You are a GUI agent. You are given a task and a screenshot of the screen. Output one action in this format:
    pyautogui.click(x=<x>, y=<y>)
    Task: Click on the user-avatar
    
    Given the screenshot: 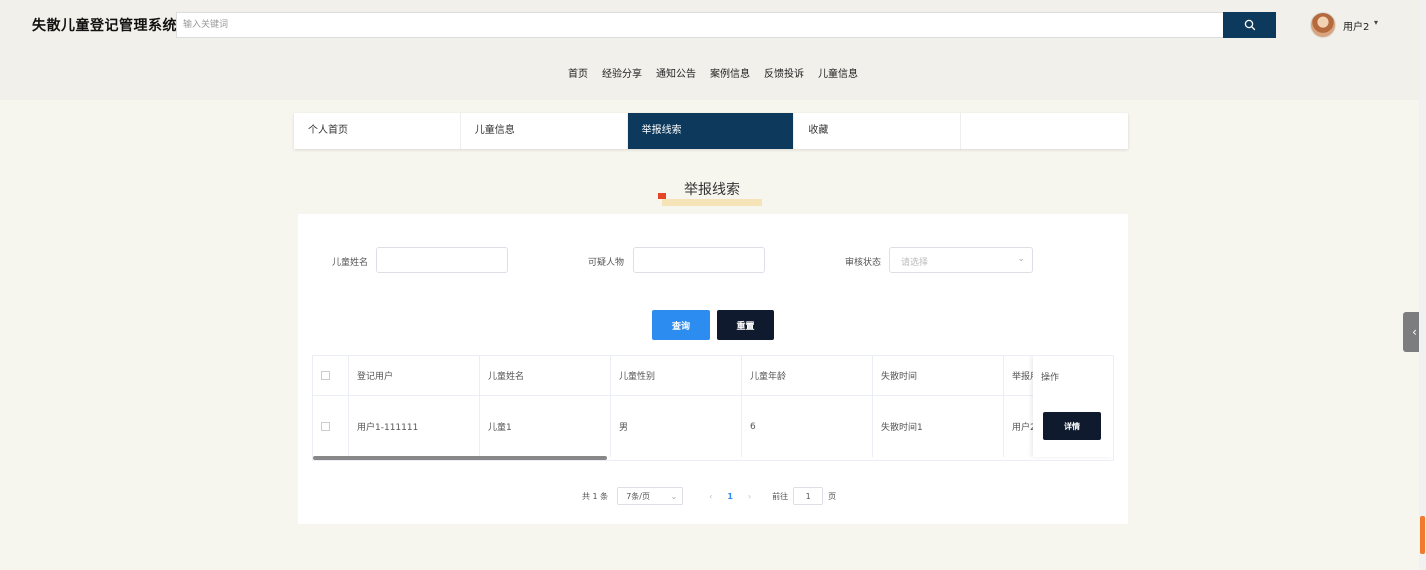 What is the action you would take?
    pyautogui.click(x=1323, y=25)
    